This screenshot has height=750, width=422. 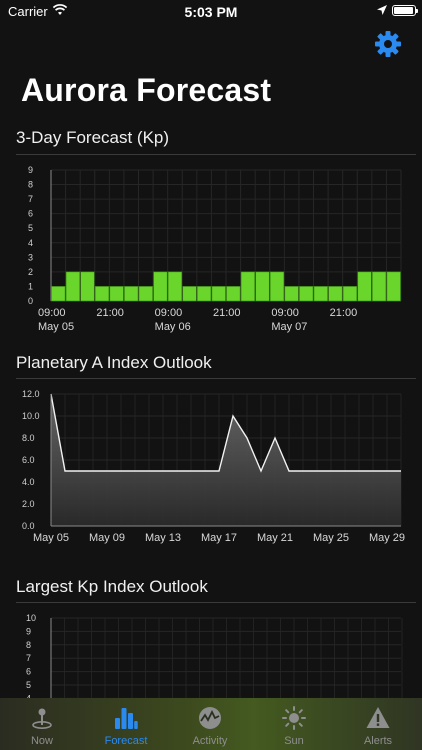 I want to click on tab-bar: Now Forecast Activity Sun Alerts, so click(x=211, y=724).